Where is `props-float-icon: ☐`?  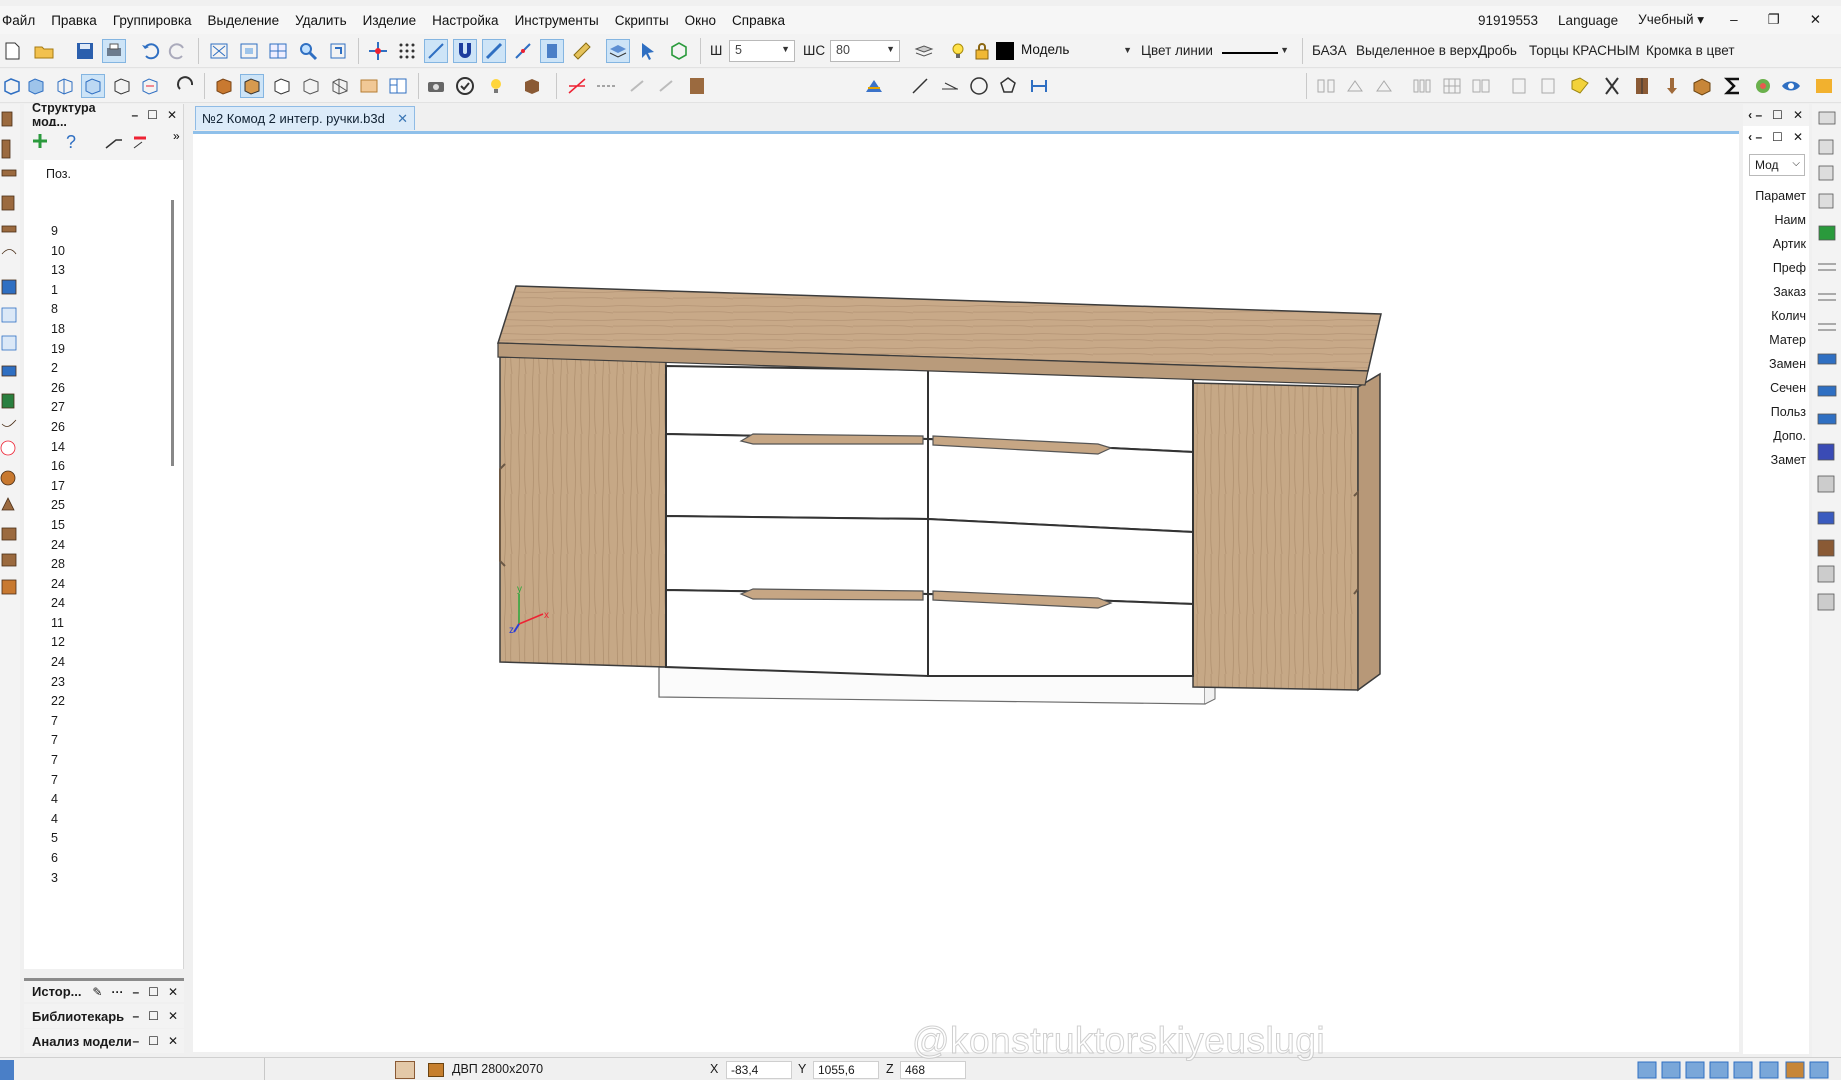 props-float-icon: ☐ is located at coordinates (1777, 115).